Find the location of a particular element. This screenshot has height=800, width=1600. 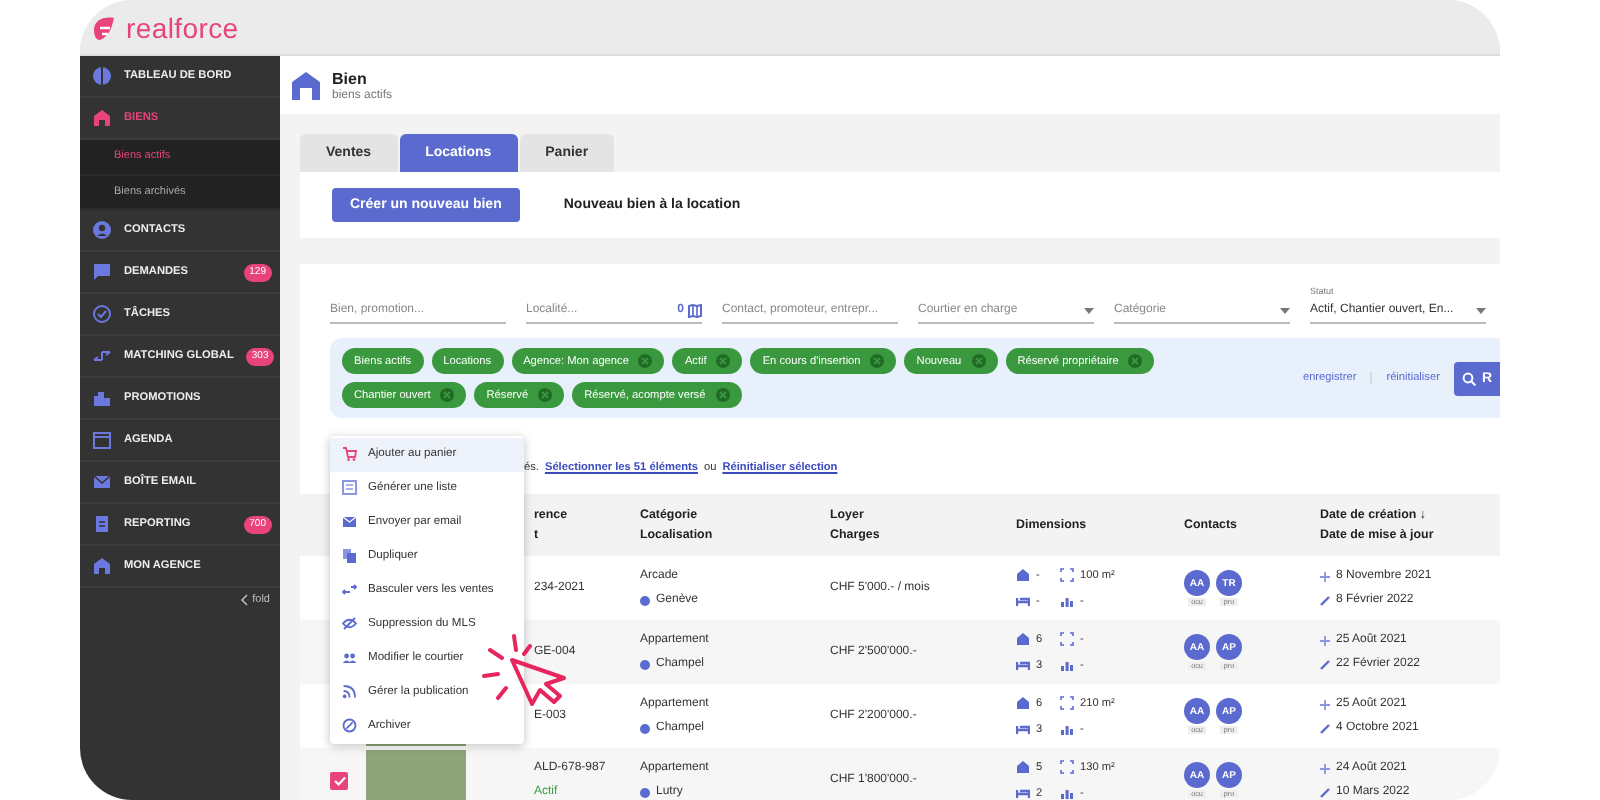

calendar-icon is located at coordinates (102, 440).